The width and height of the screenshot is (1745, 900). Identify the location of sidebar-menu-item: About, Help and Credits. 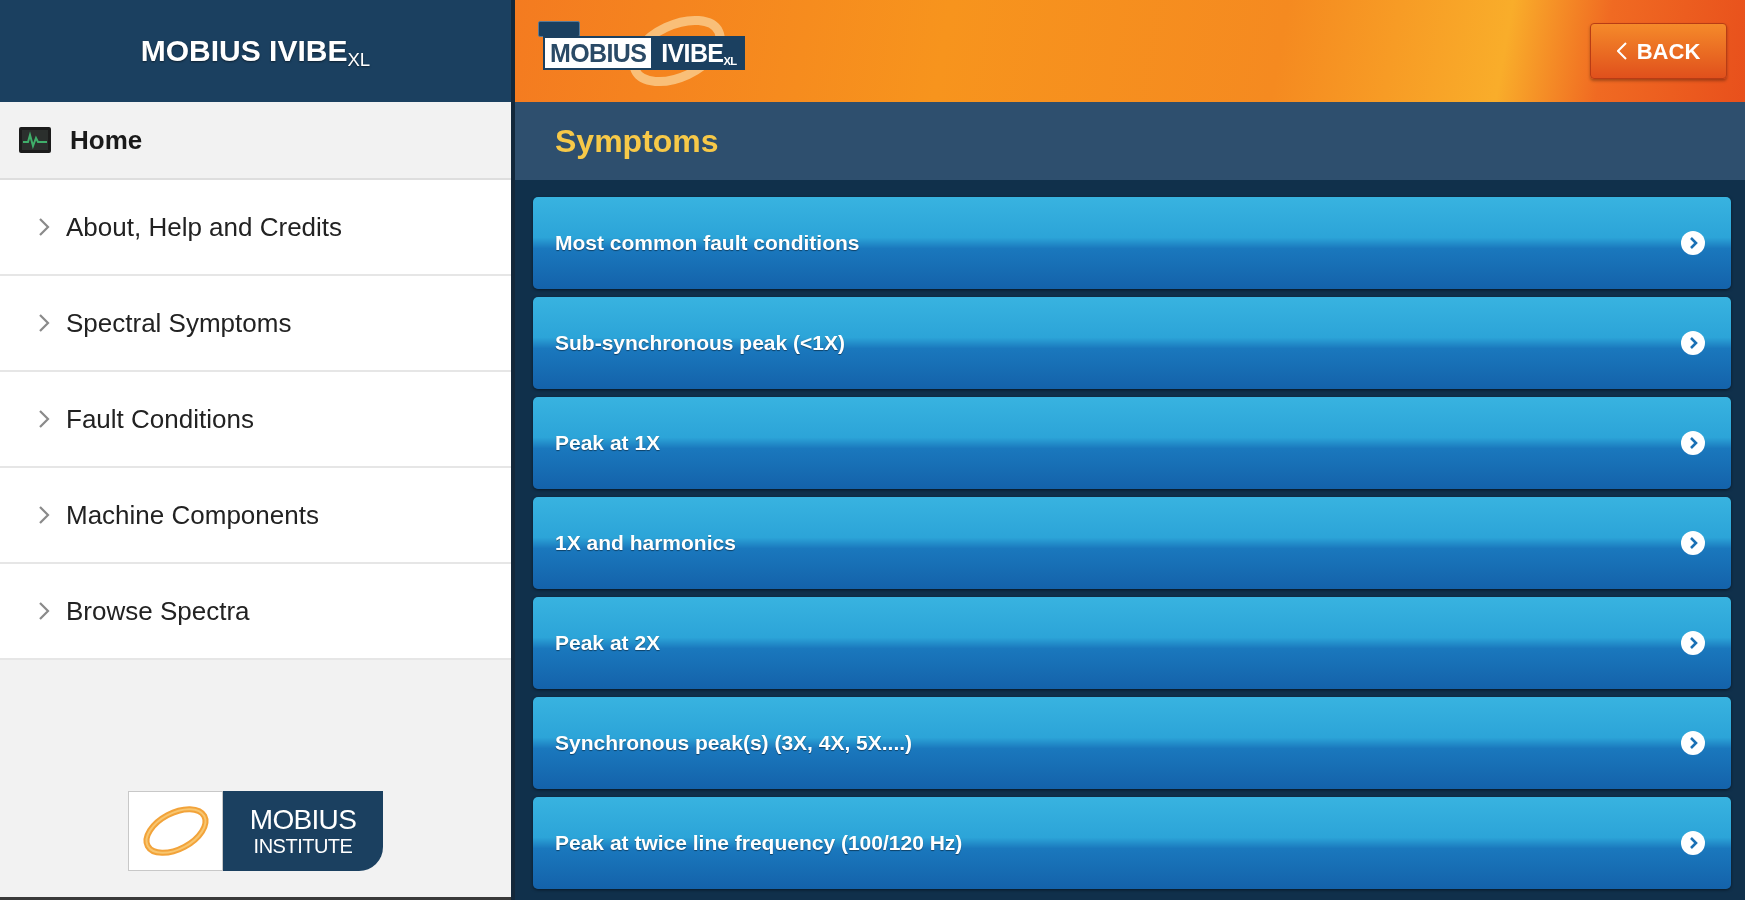
(255, 228).